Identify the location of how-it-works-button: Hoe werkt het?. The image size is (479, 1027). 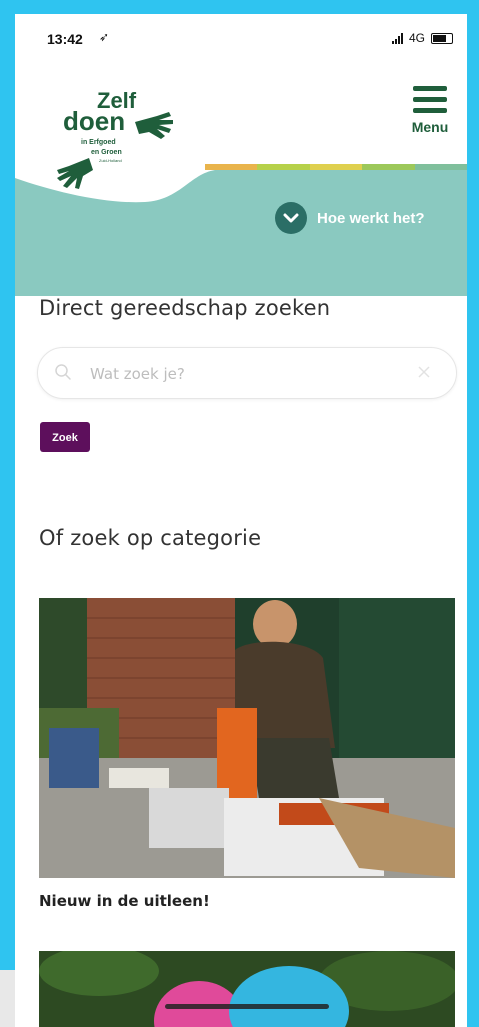
(350, 218).